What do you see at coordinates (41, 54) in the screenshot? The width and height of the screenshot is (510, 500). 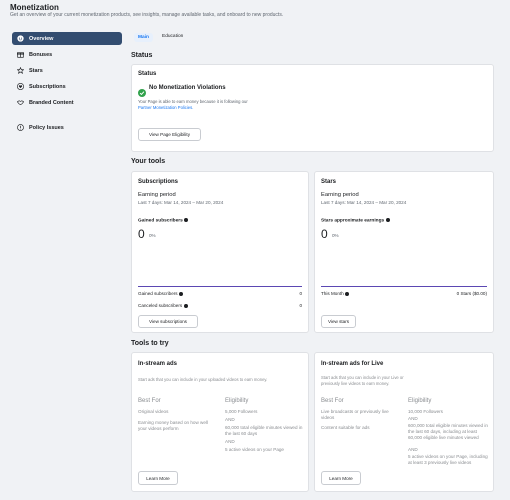 I see `sidebar-item-label: Bonuses` at bounding box center [41, 54].